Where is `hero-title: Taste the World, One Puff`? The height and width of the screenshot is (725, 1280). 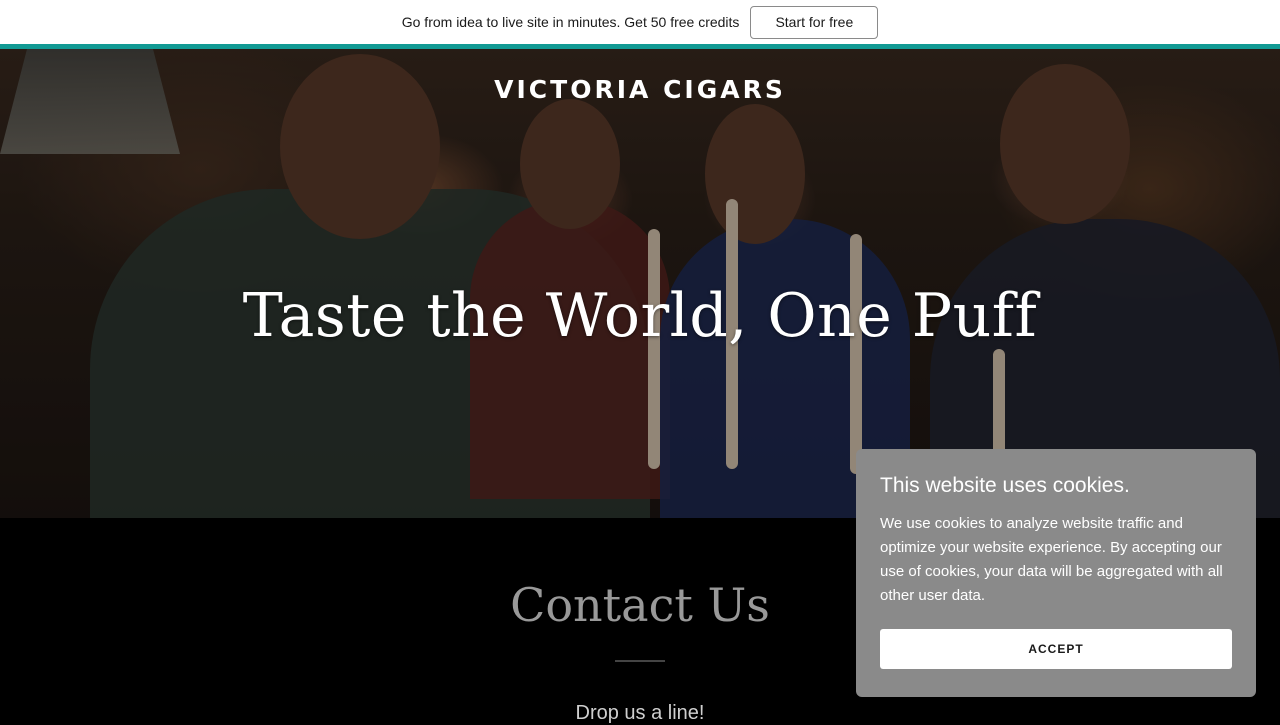
hero-title: Taste the World, One Puff is located at coordinates (640, 316).